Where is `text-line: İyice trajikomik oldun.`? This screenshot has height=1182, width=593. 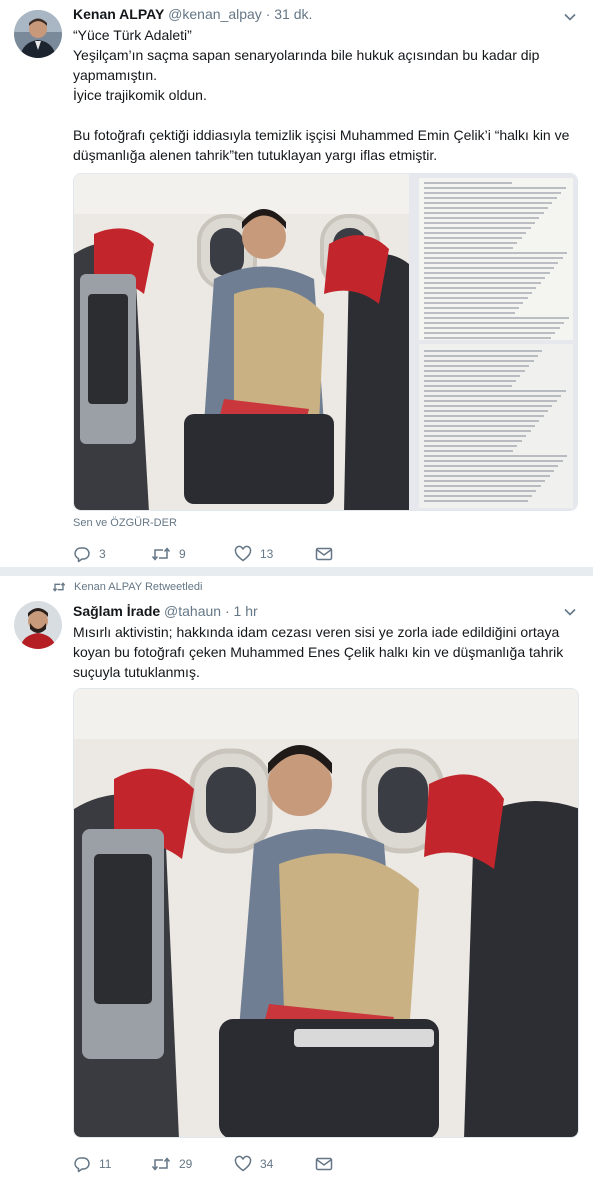 text-line: İyice trajikomik oldun. is located at coordinates (140, 95).